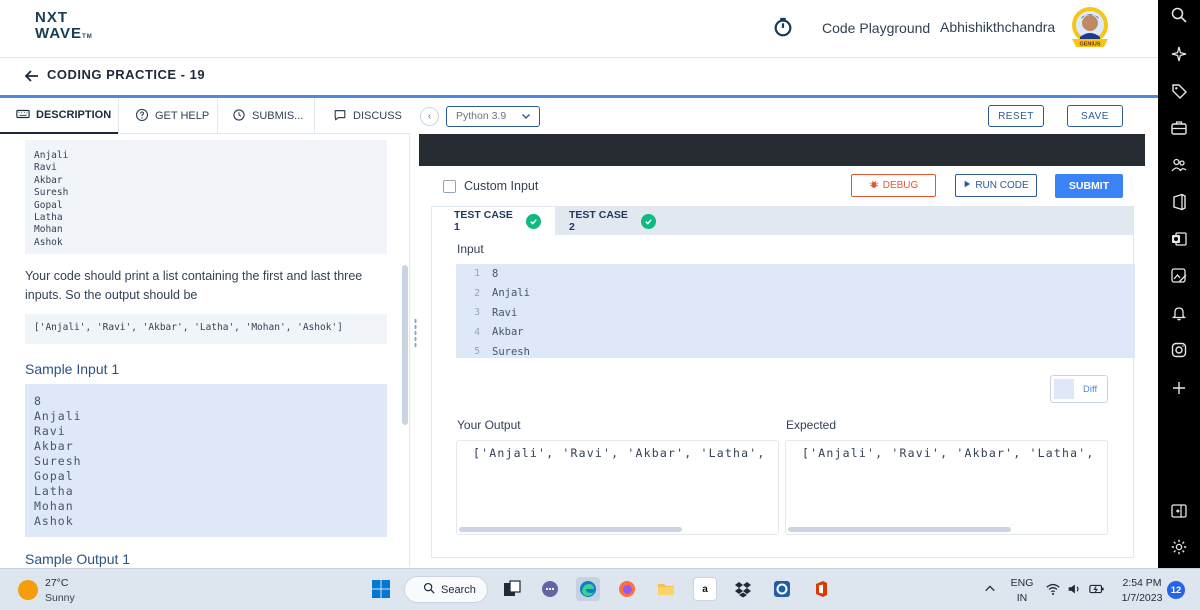 This screenshot has height=610, width=1200. Describe the element at coordinates (78, 559) in the screenshot. I see `sample-output-heading: Sample Output 1` at that location.